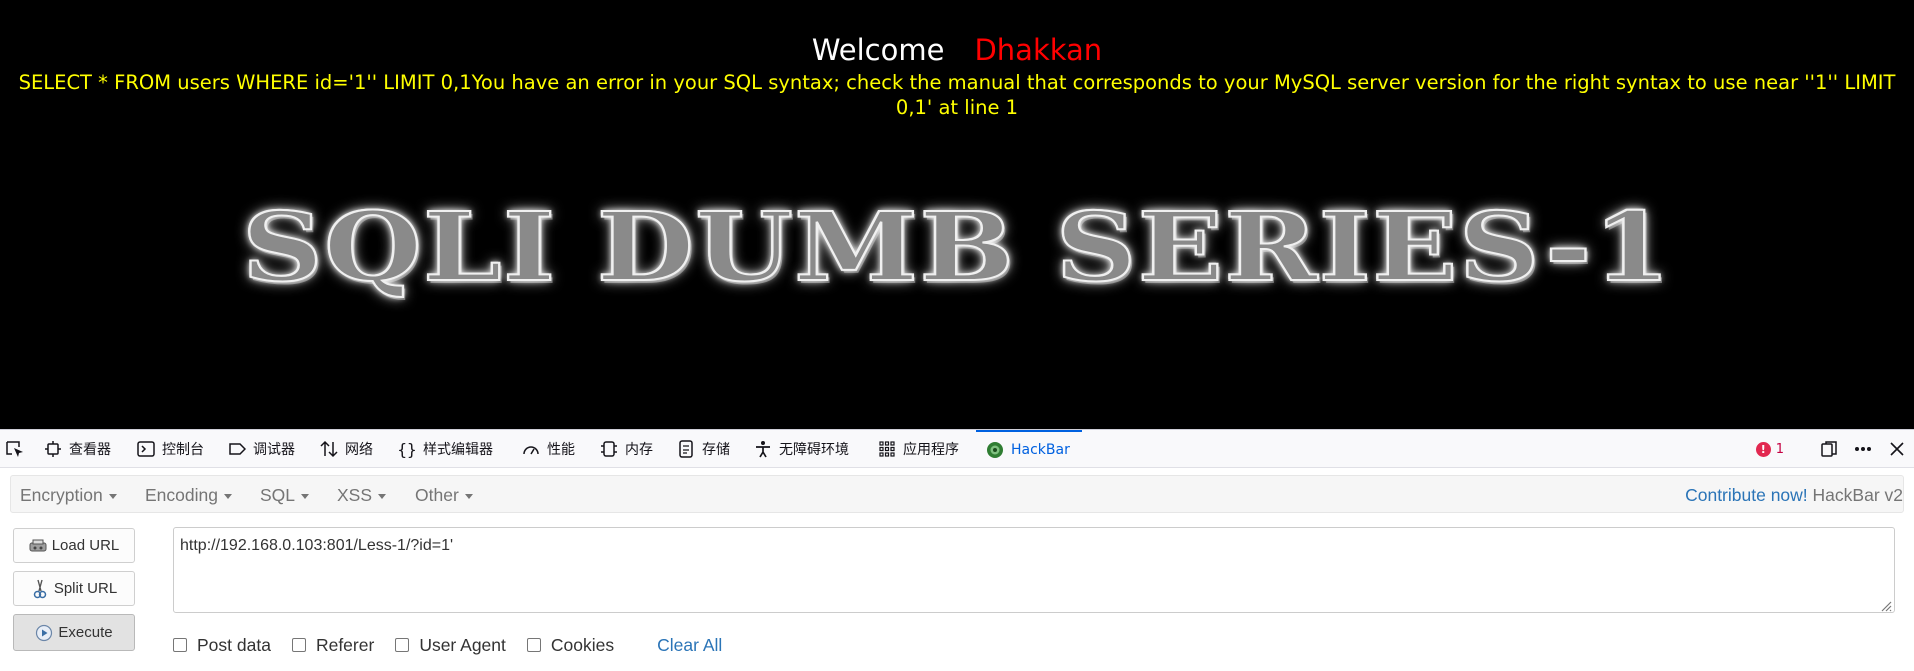 This screenshot has height=671, width=1914. I want to click on cookies-option: Cookies, so click(570, 645).